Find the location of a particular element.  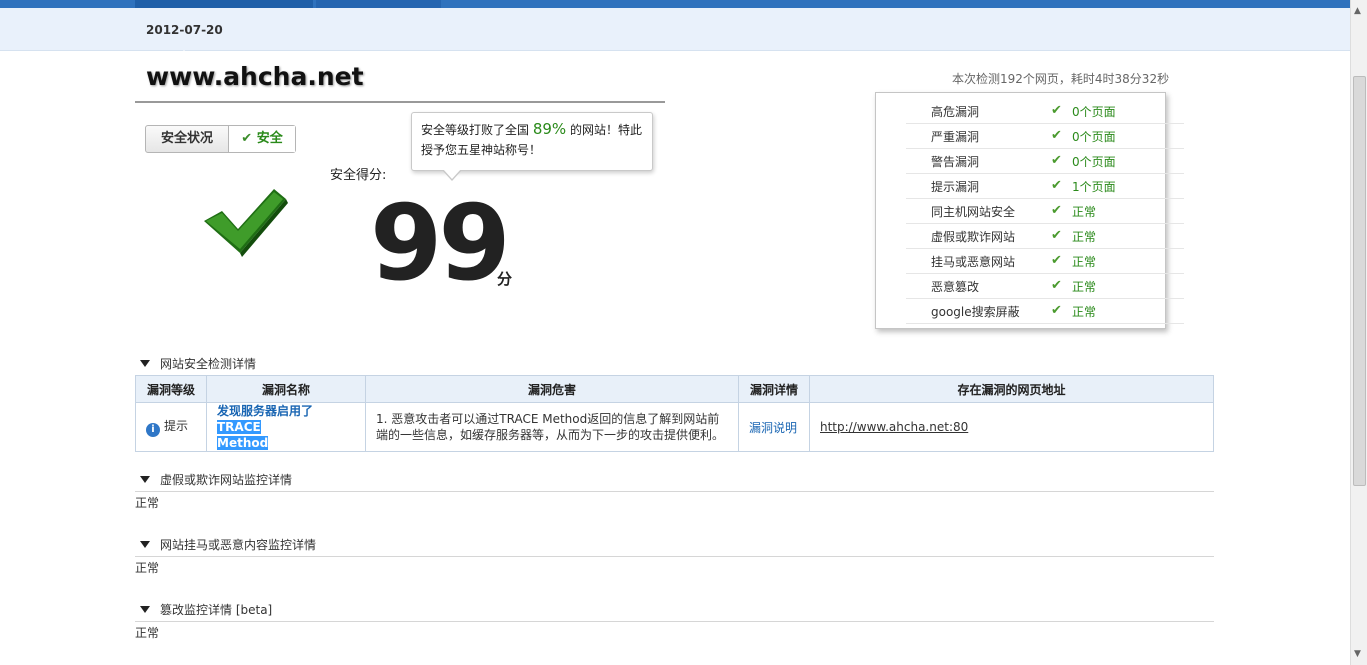

rank-tooltip: 安全等级打败了全国 89% 的网站！特此授予您五星神站称号！ is located at coordinates (532, 146).